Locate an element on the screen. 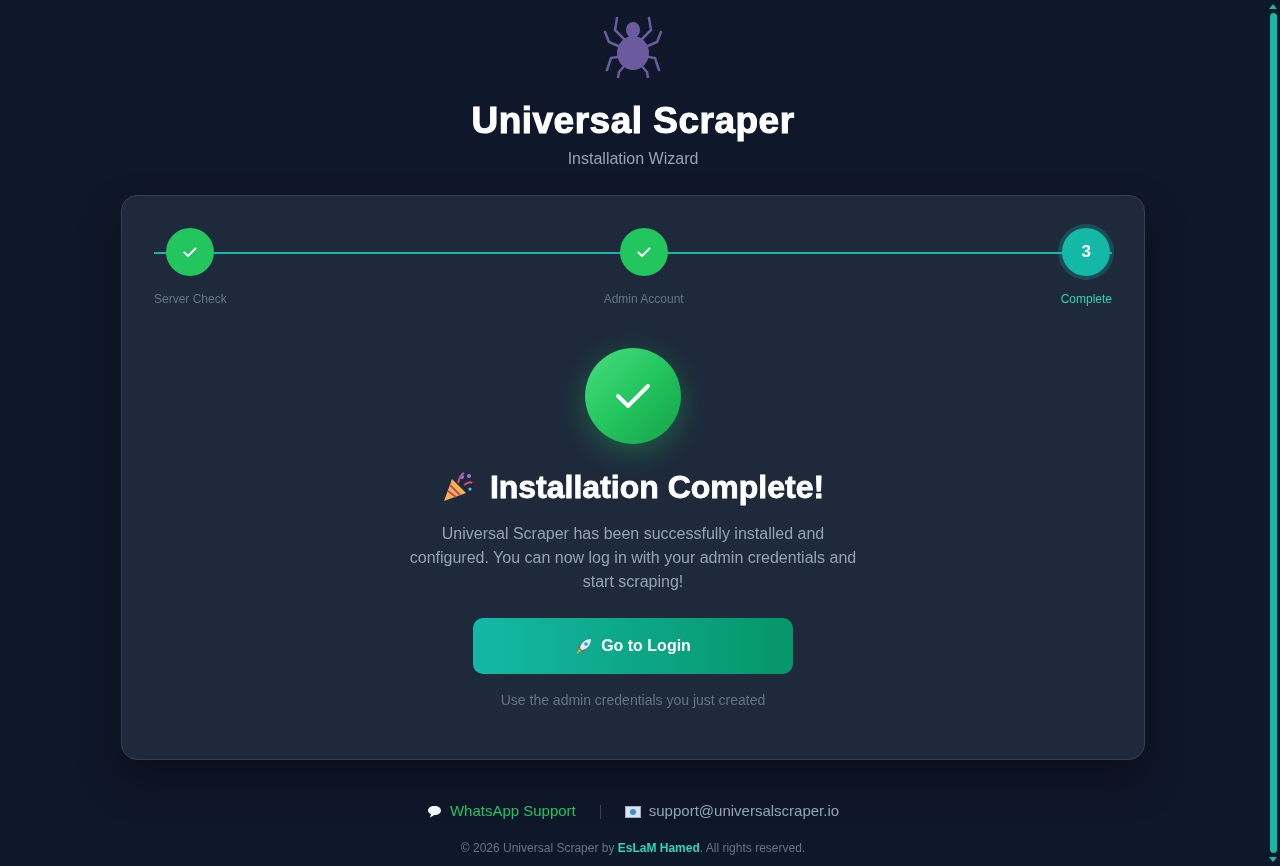  step-number: 3 is located at coordinates (1086, 252).